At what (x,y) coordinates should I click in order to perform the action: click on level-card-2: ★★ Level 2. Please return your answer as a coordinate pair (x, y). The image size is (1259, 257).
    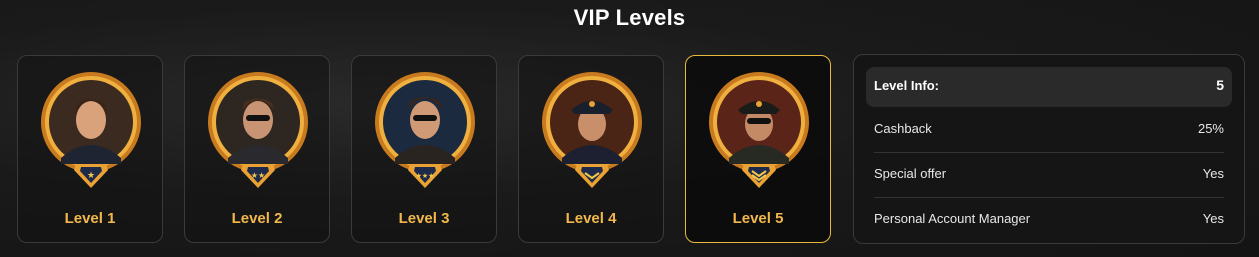
    Looking at the image, I should click on (257, 149).